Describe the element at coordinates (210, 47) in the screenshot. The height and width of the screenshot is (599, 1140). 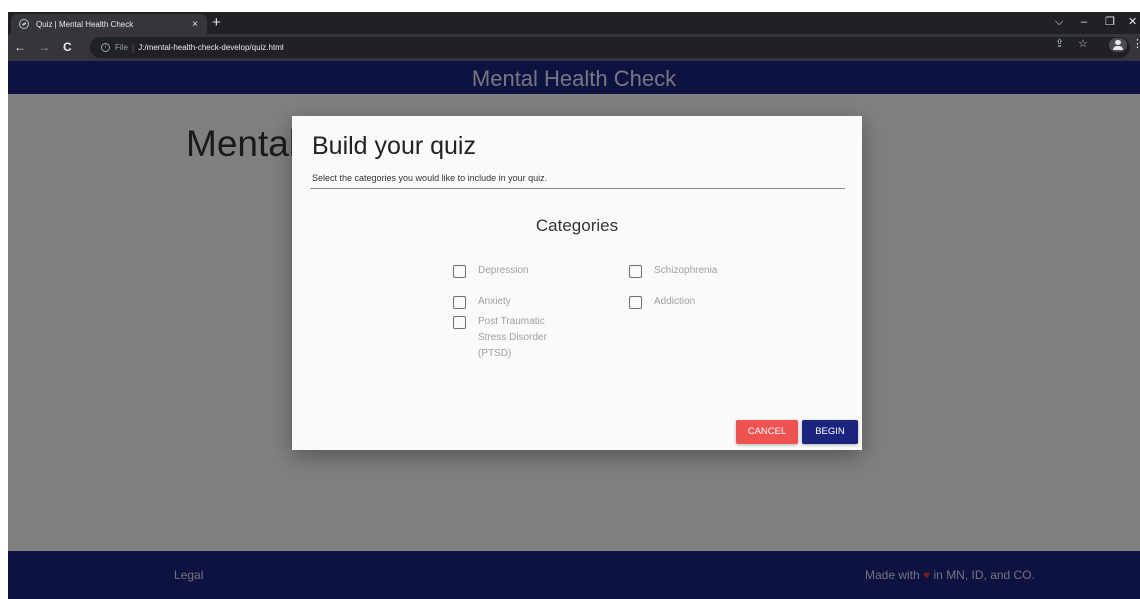
I see `url-text: J:/mental-health-check-develop/quiz.html` at that location.